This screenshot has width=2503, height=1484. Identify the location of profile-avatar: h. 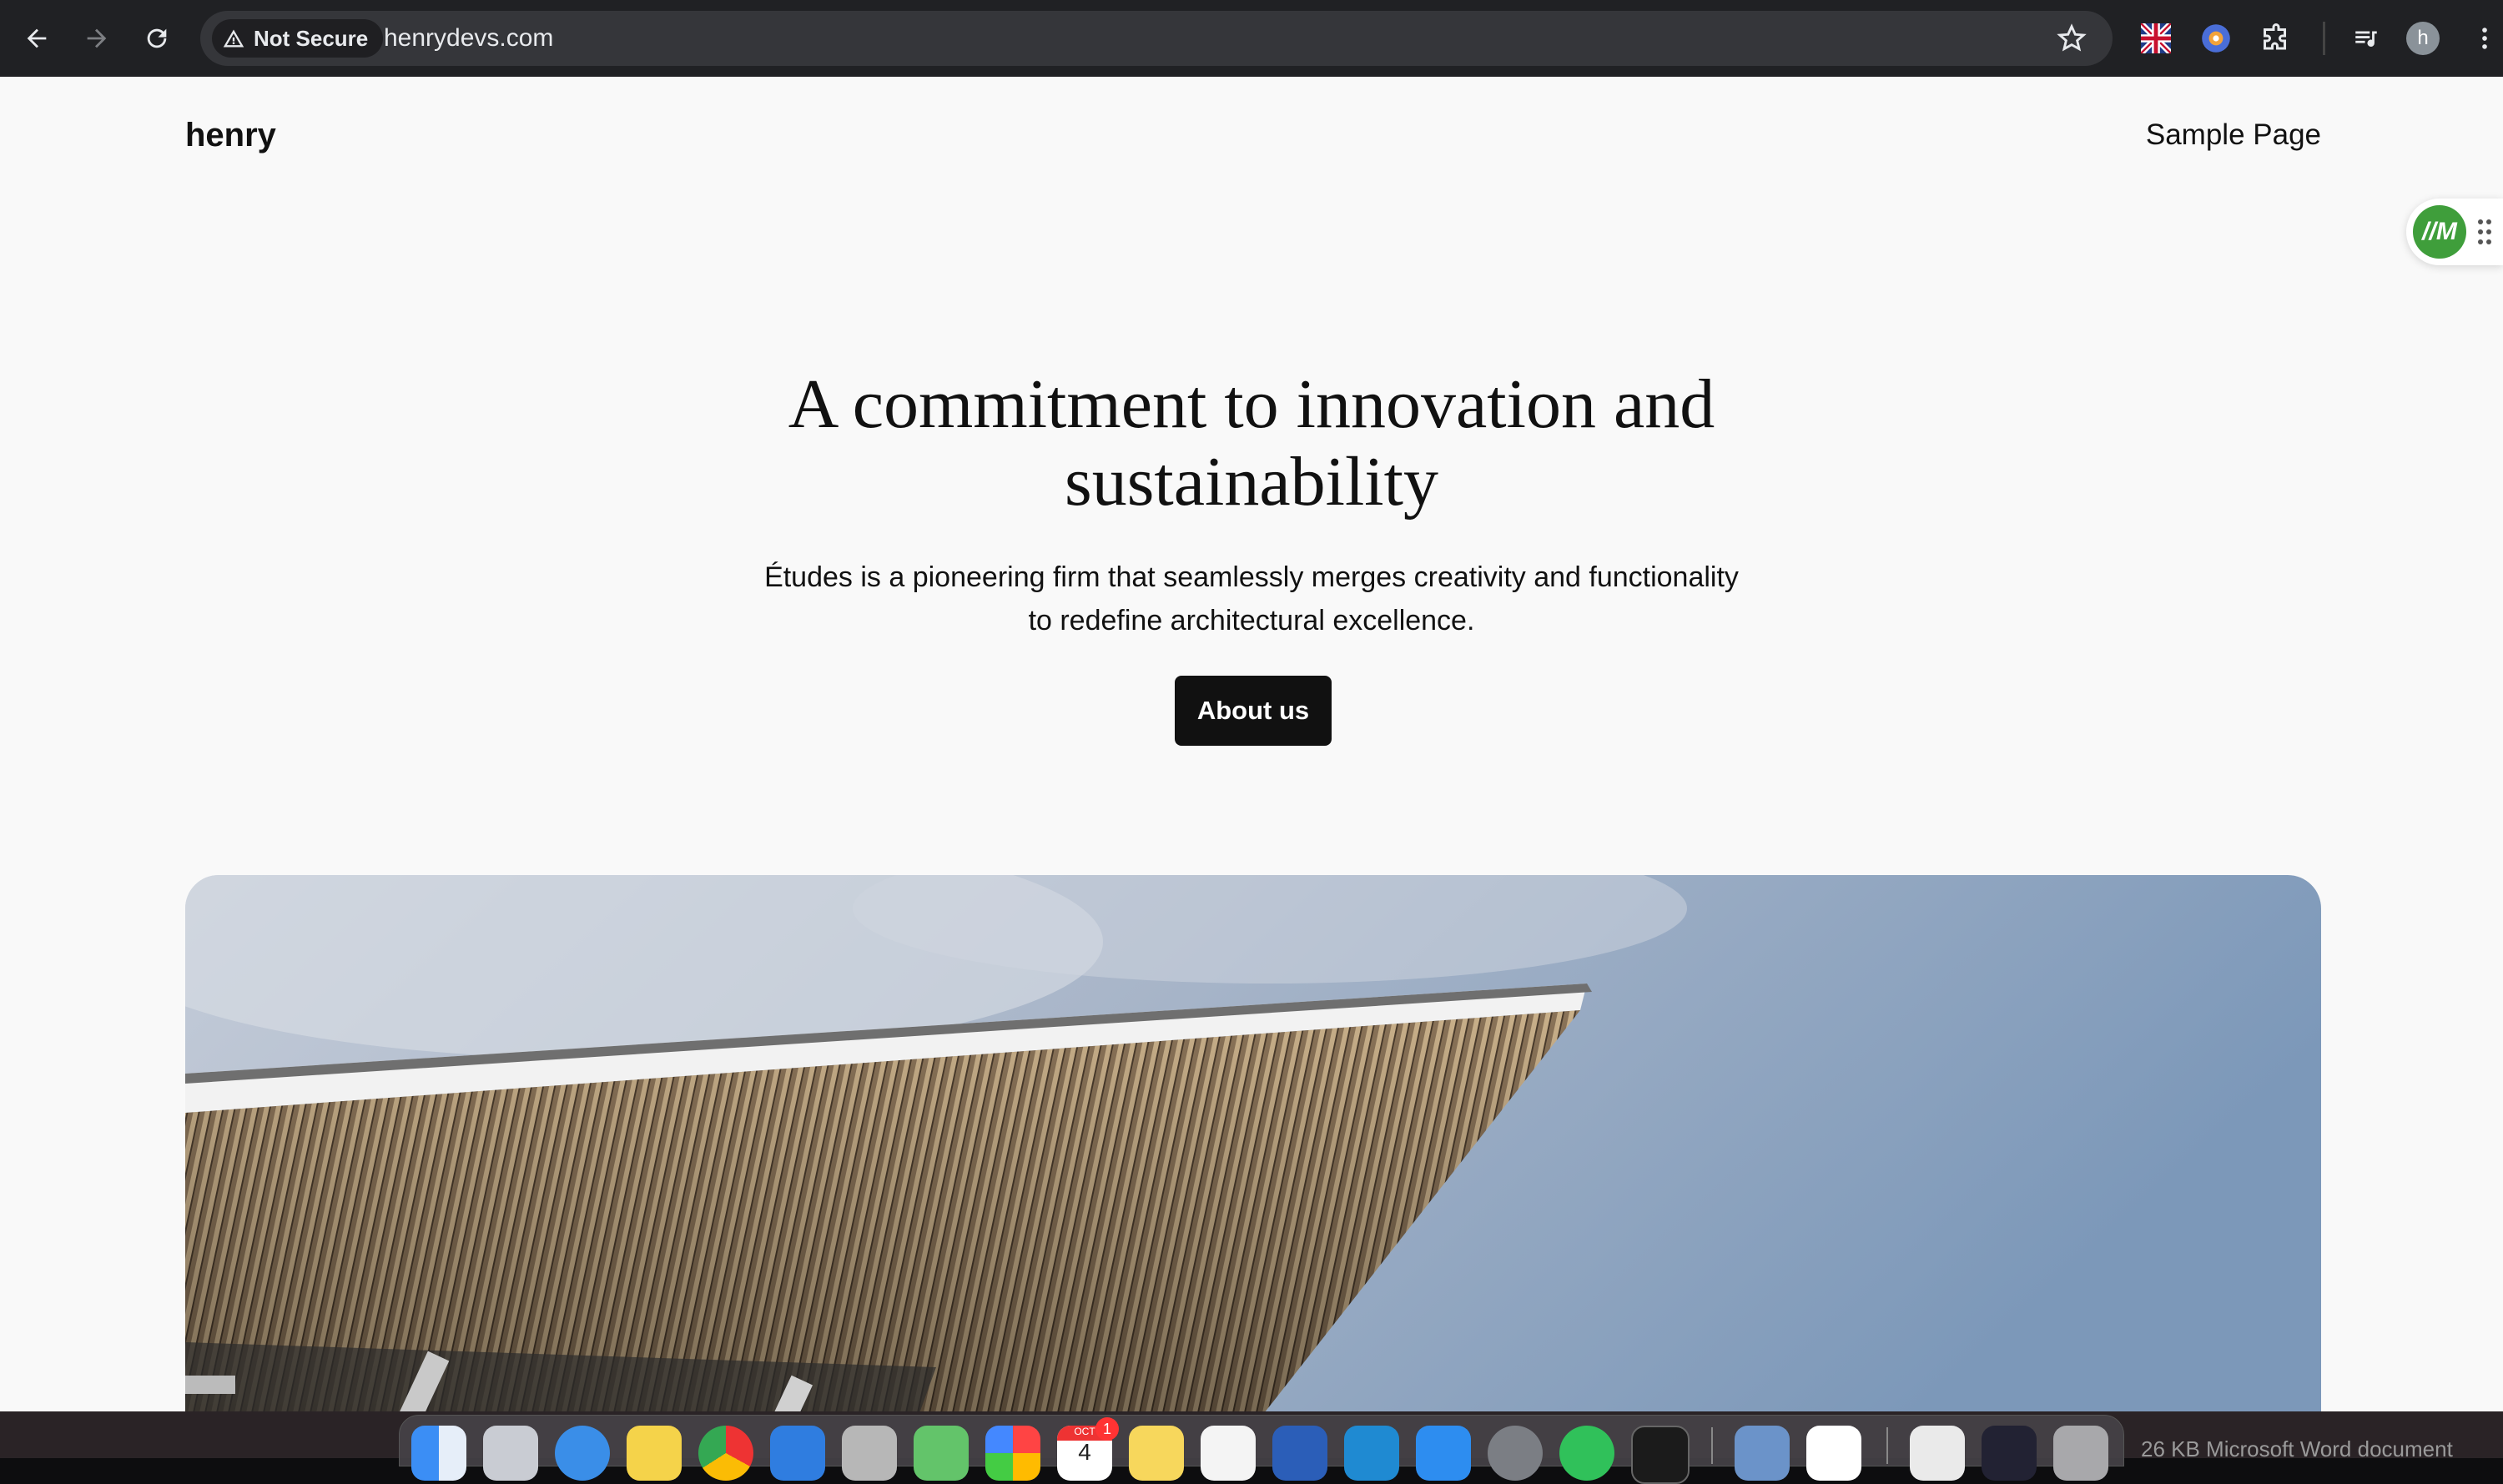
(2423, 38).